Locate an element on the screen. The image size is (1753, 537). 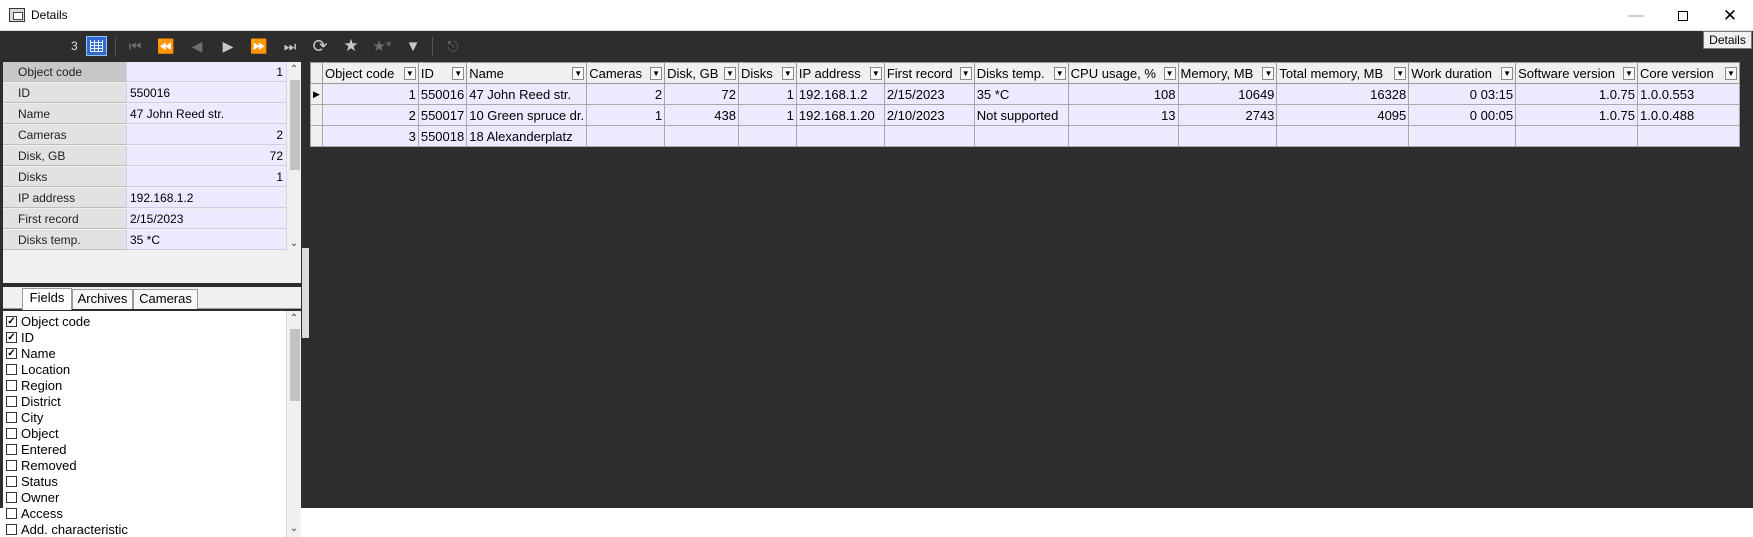
refresh-icon: ⟳ is located at coordinates (320, 46).